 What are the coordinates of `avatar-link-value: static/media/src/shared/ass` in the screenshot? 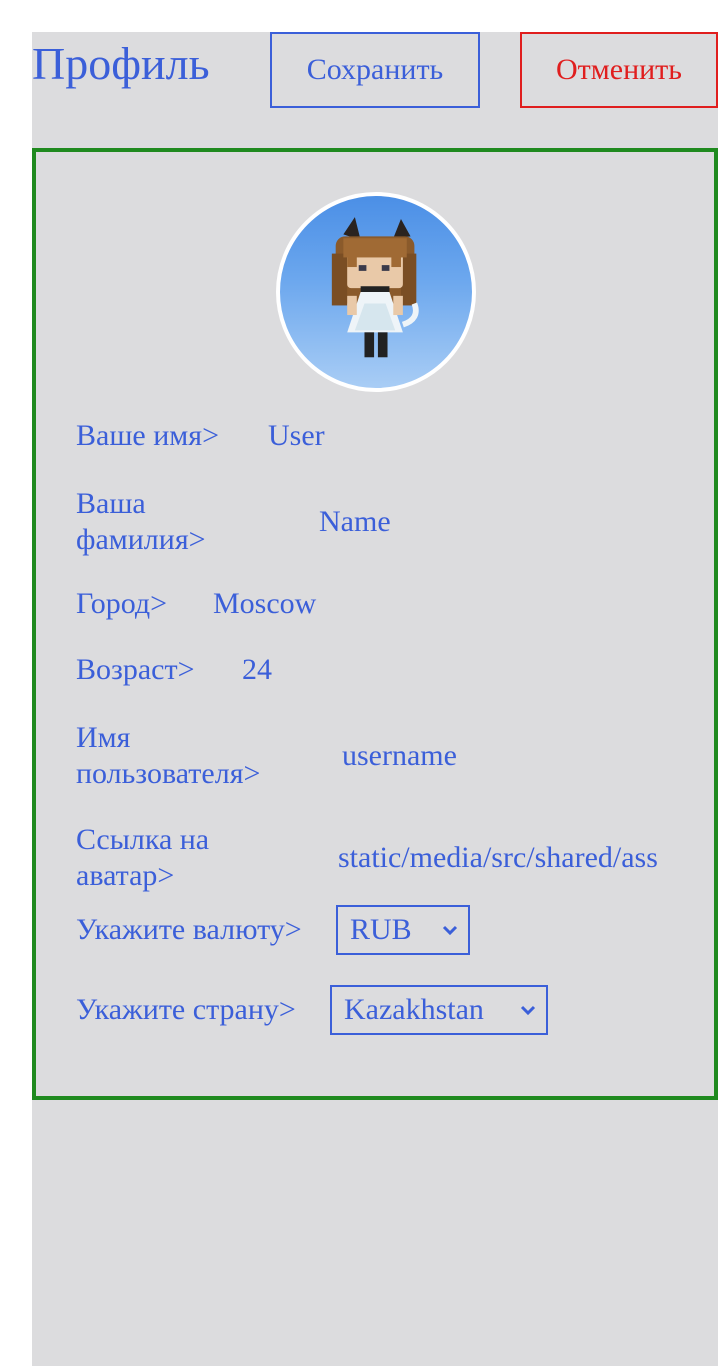 It's located at (506, 858).